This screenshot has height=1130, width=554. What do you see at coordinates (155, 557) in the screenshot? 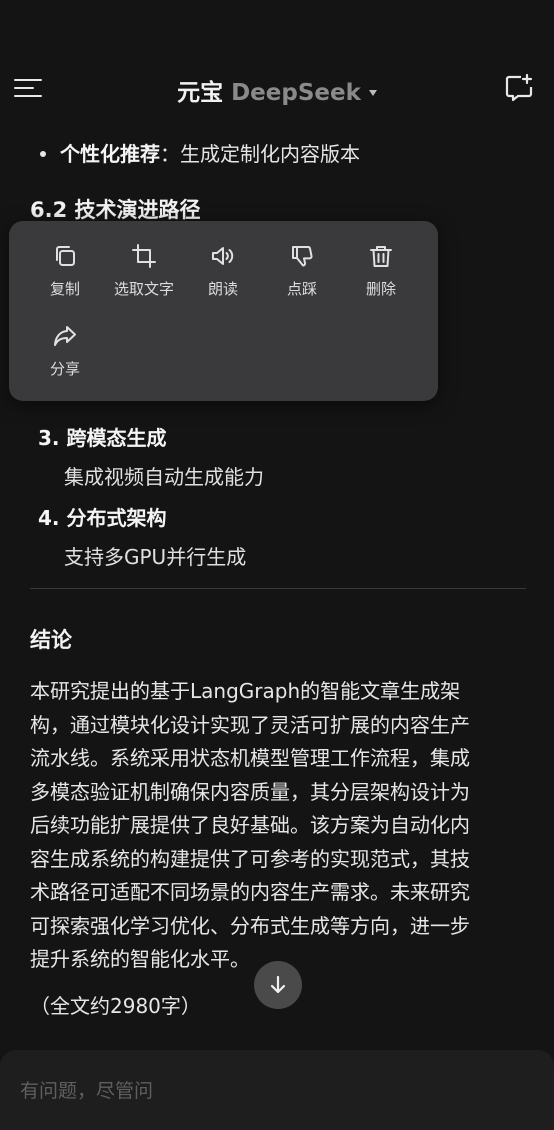
I see `list-item-desc: 支持多GPU并行生成` at bounding box center [155, 557].